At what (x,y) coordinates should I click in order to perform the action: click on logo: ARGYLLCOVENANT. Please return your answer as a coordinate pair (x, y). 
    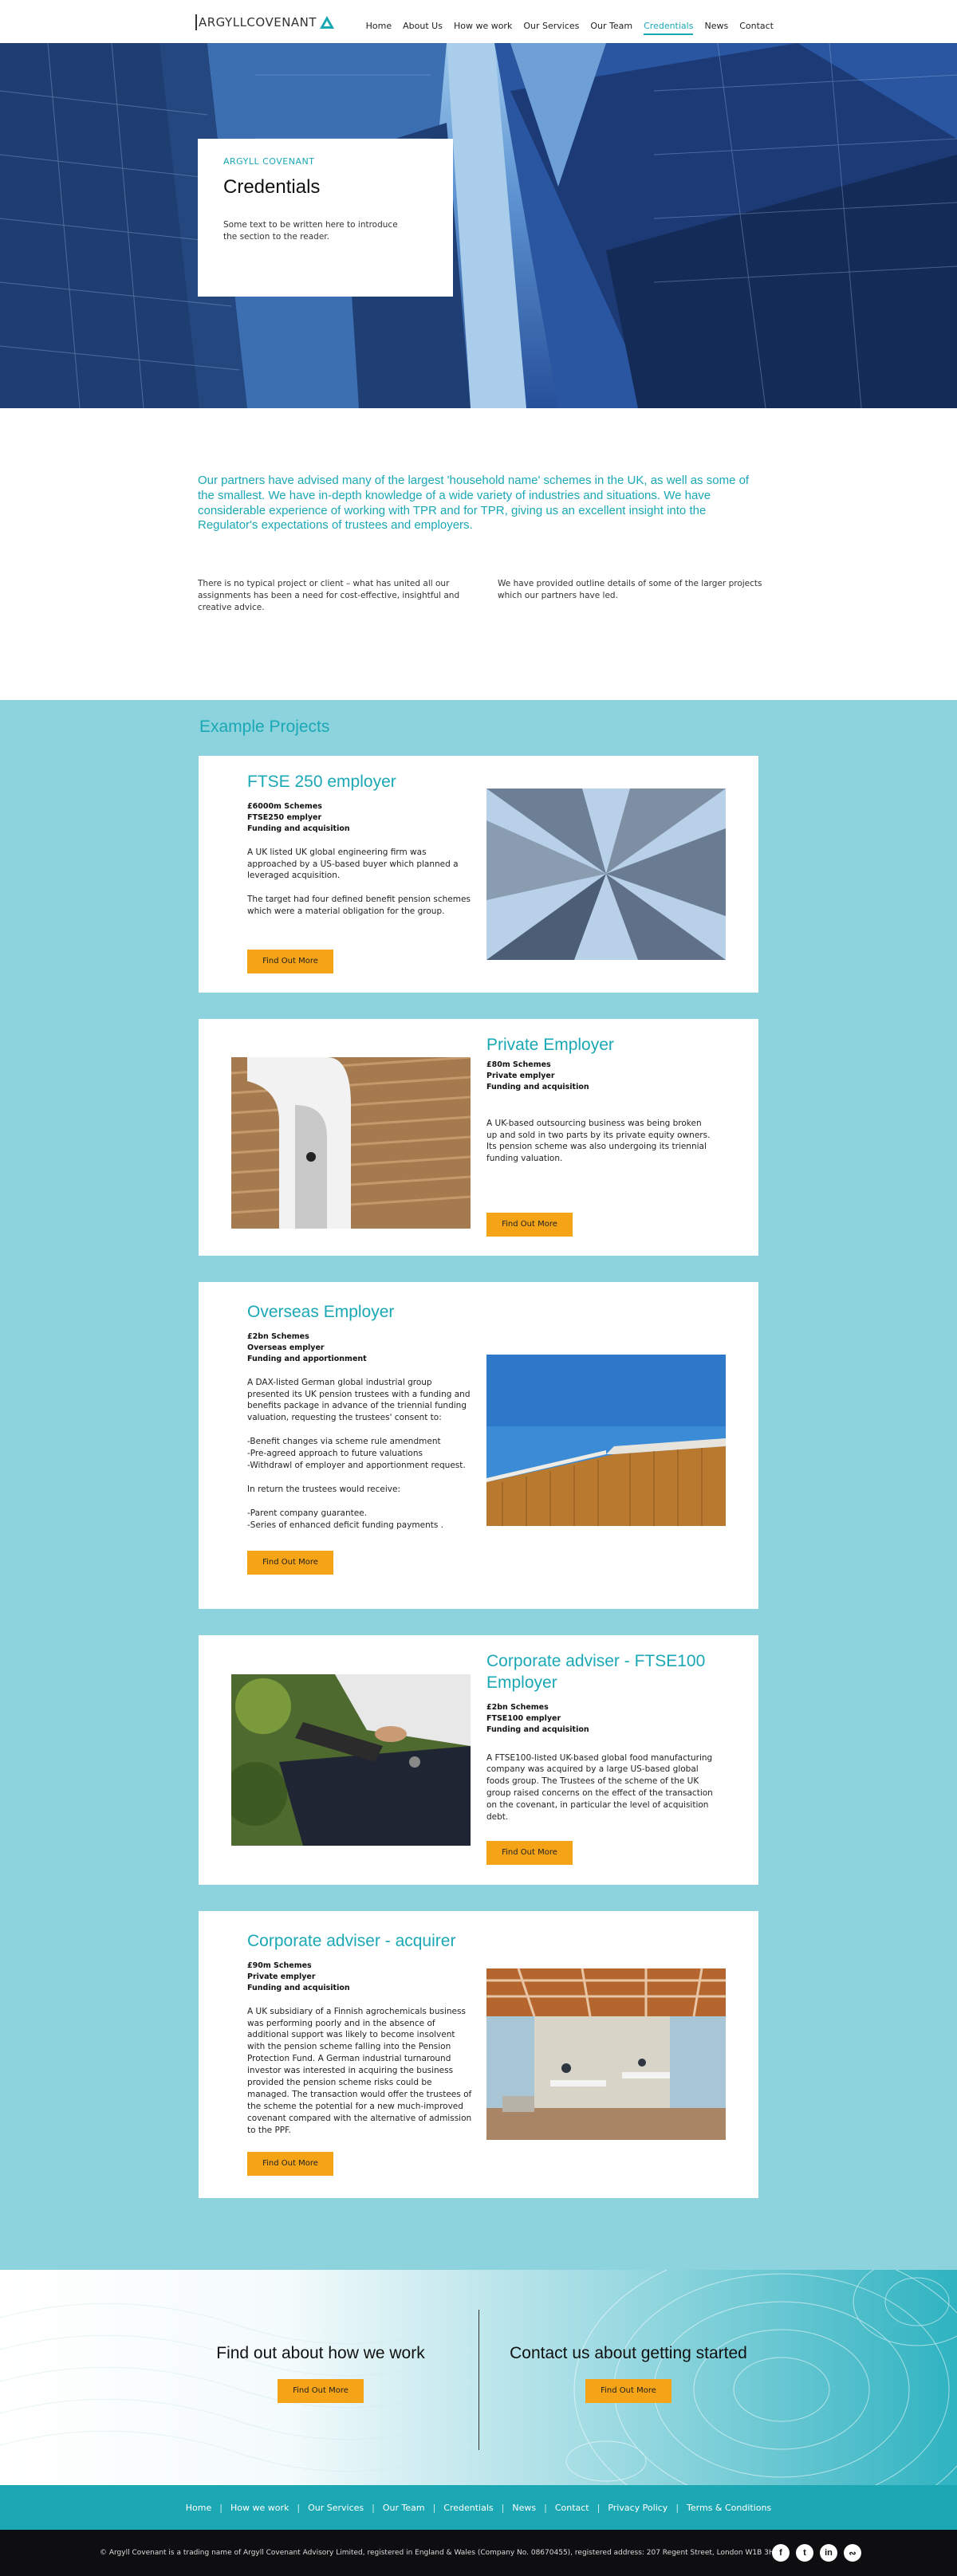
    Looking at the image, I should click on (265, 22).